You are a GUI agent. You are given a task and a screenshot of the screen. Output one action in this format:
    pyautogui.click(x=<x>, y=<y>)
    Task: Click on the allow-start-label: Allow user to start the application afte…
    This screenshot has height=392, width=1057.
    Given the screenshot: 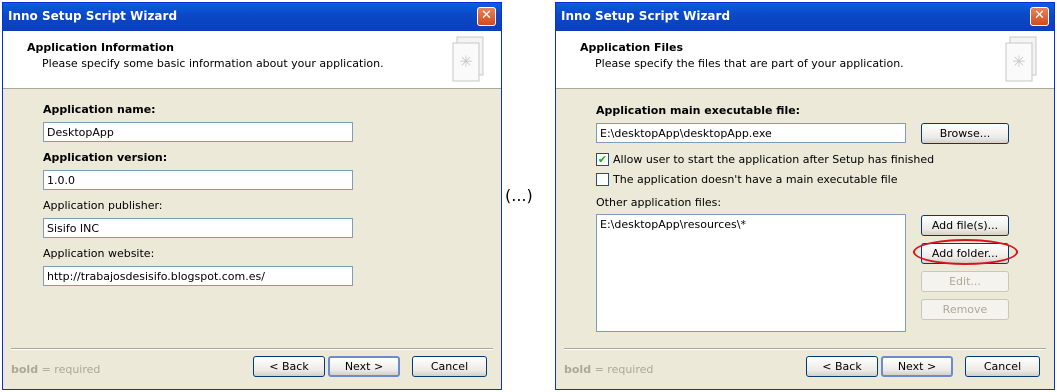 What is the action you would take?
    pyautogui.click(x=774, y=159)
    